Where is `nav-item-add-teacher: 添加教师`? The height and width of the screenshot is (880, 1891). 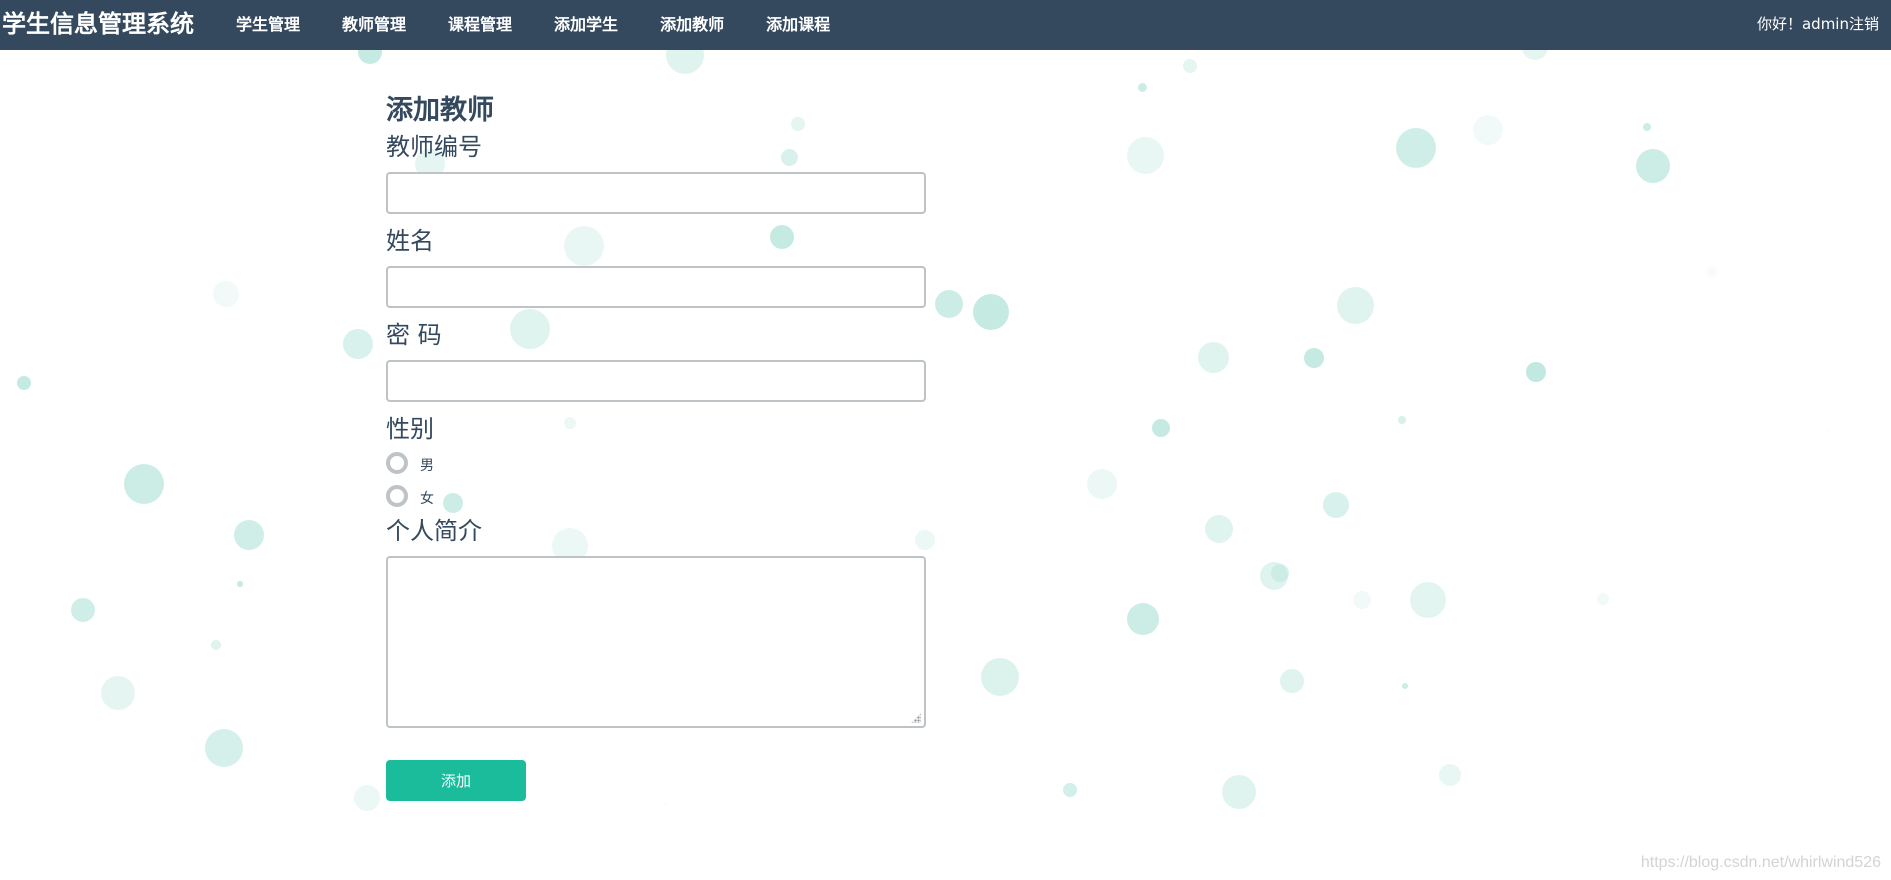 nav-item-add-teacher: 添加教师 is located at coordinates (692, 25).